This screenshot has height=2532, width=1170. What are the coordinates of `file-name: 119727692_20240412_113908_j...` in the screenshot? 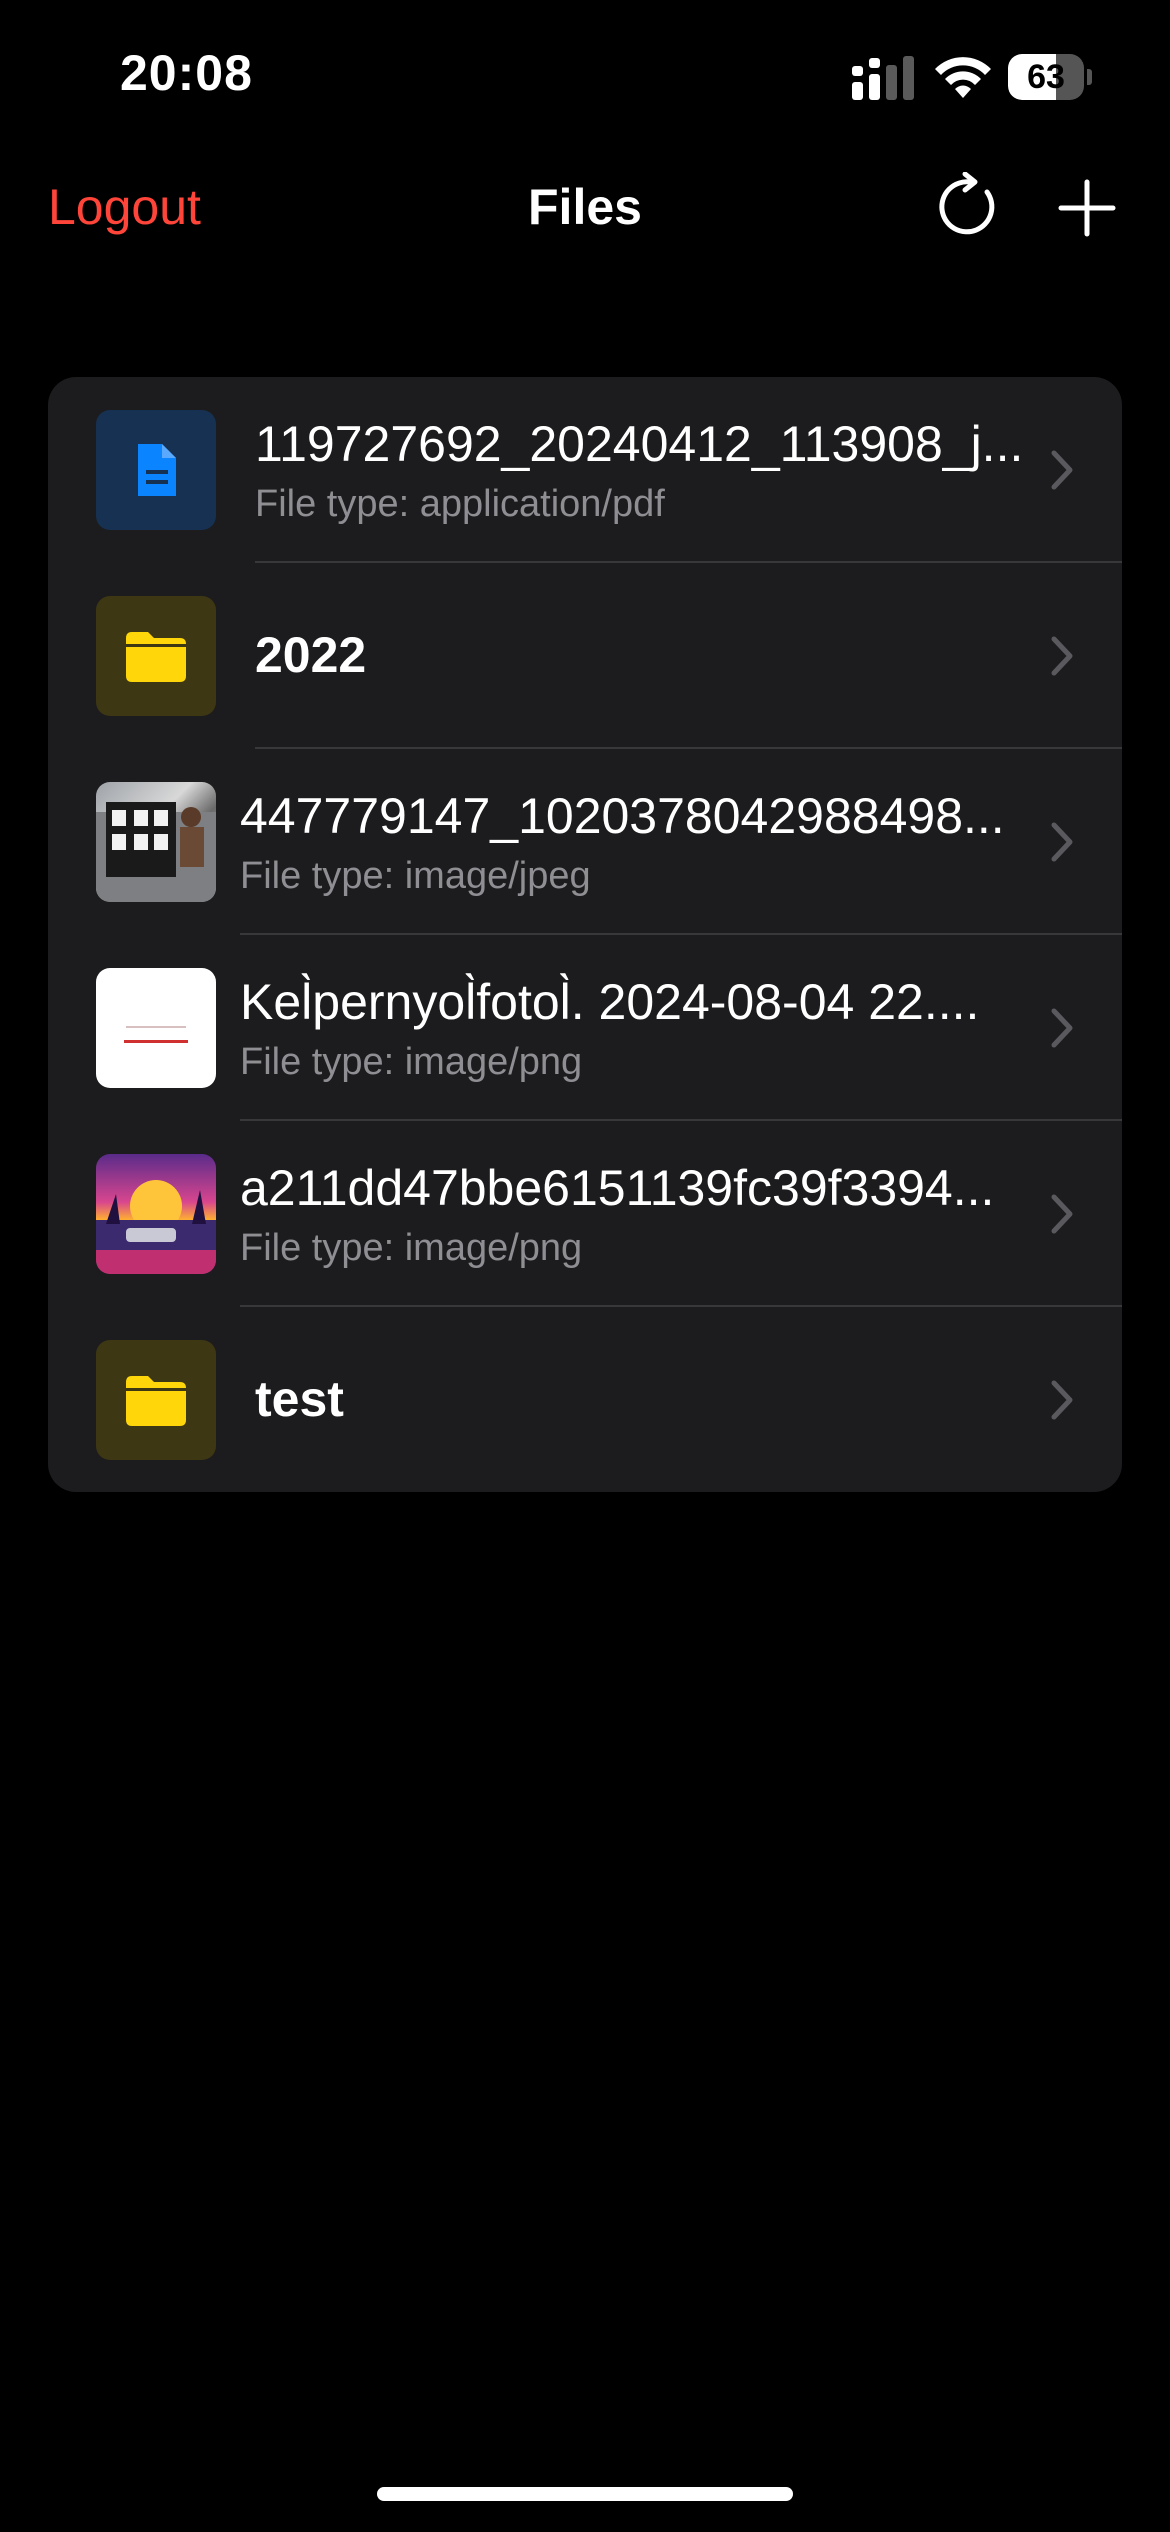 It's located at (639, 444).